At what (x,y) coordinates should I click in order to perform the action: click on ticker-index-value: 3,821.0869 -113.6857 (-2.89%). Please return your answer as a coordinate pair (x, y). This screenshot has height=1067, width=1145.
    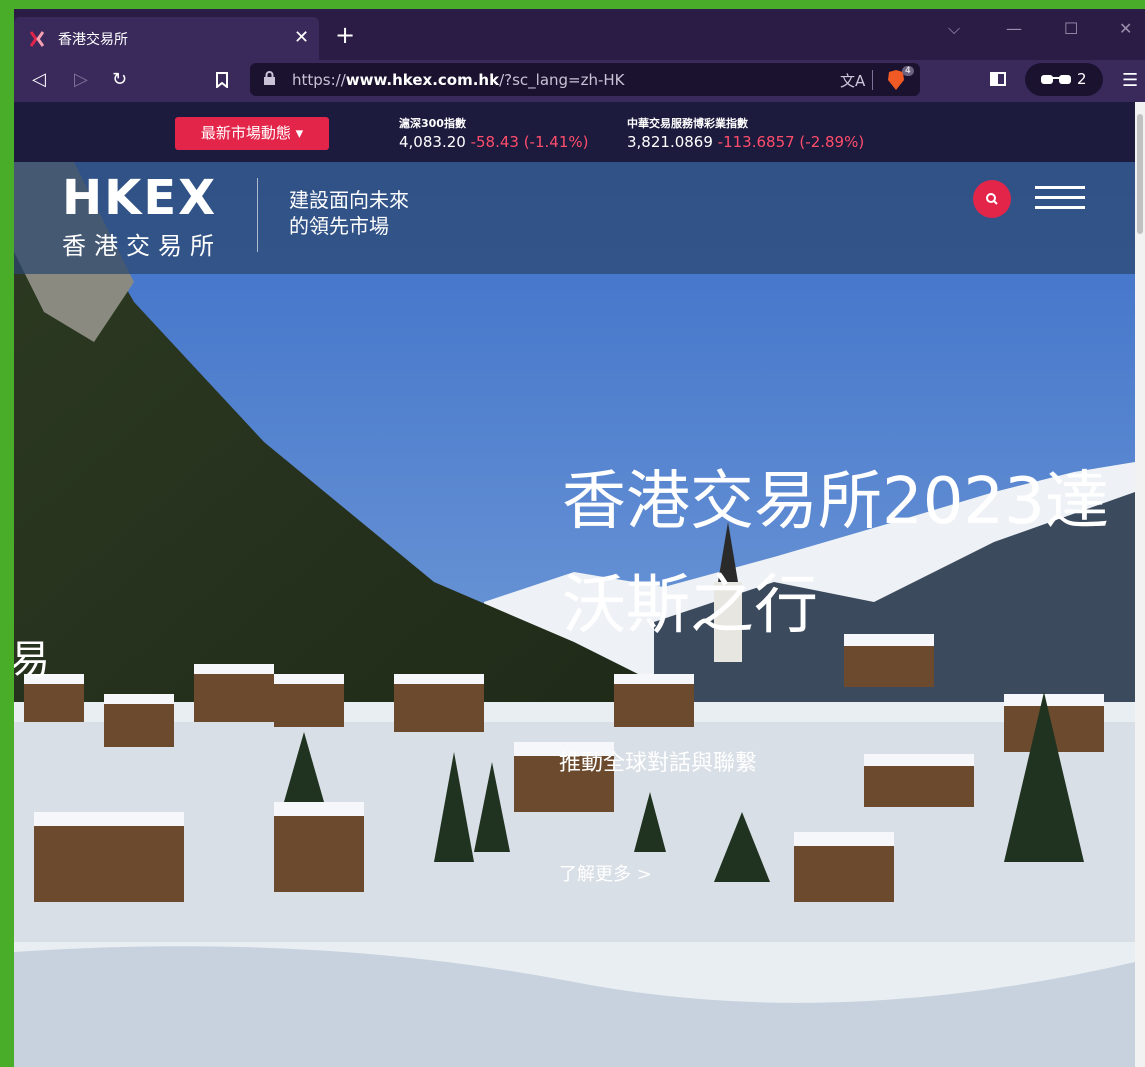
    Looking at the image, I should click on (745, 142).